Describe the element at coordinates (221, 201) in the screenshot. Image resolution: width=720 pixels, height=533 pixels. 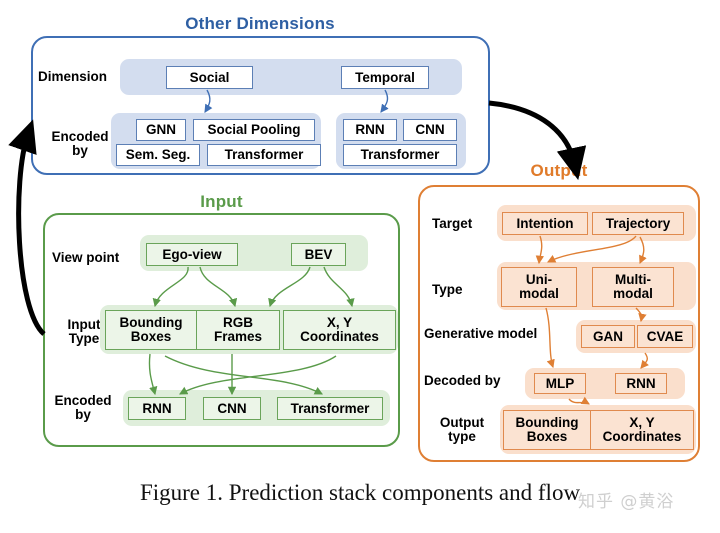
I see `input-title: Input` at that location.